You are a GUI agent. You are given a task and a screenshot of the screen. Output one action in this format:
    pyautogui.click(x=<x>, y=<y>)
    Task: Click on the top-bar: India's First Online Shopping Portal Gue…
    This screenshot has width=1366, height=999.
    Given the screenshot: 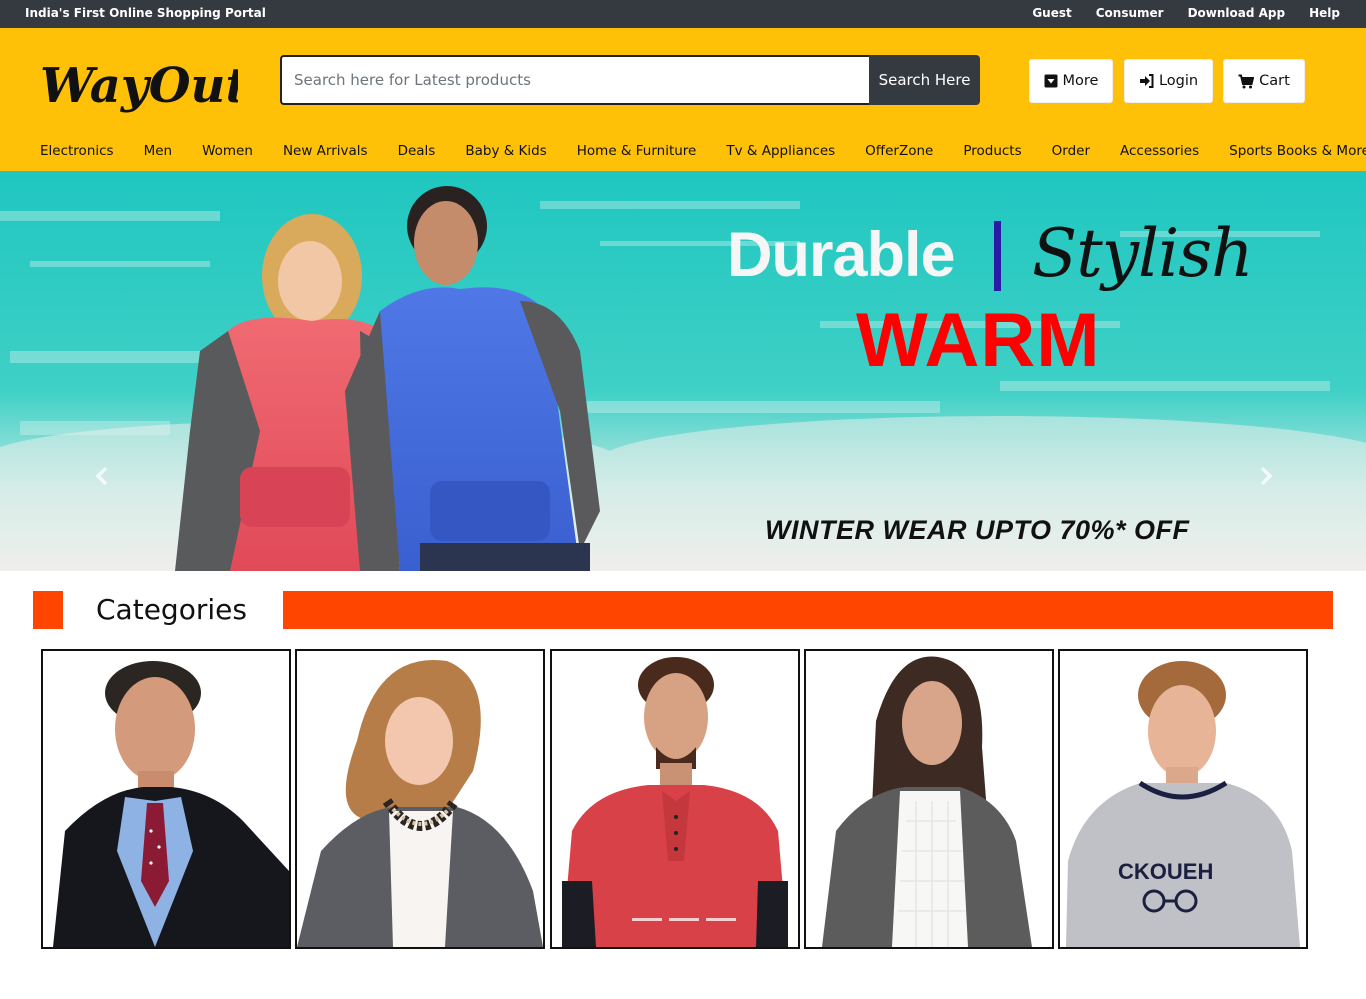 What is the action you would take?
    pyautogui.click(x=683, y=14)
    